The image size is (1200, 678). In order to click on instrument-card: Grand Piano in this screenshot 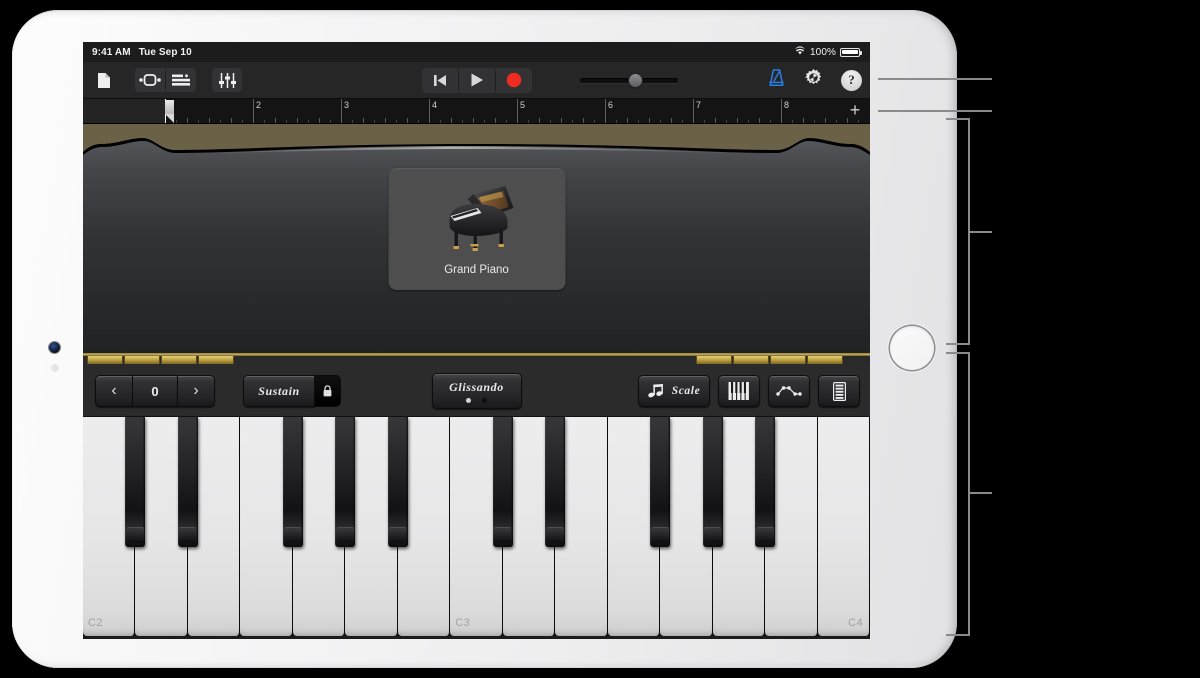, I will do `click(476, 229)`.